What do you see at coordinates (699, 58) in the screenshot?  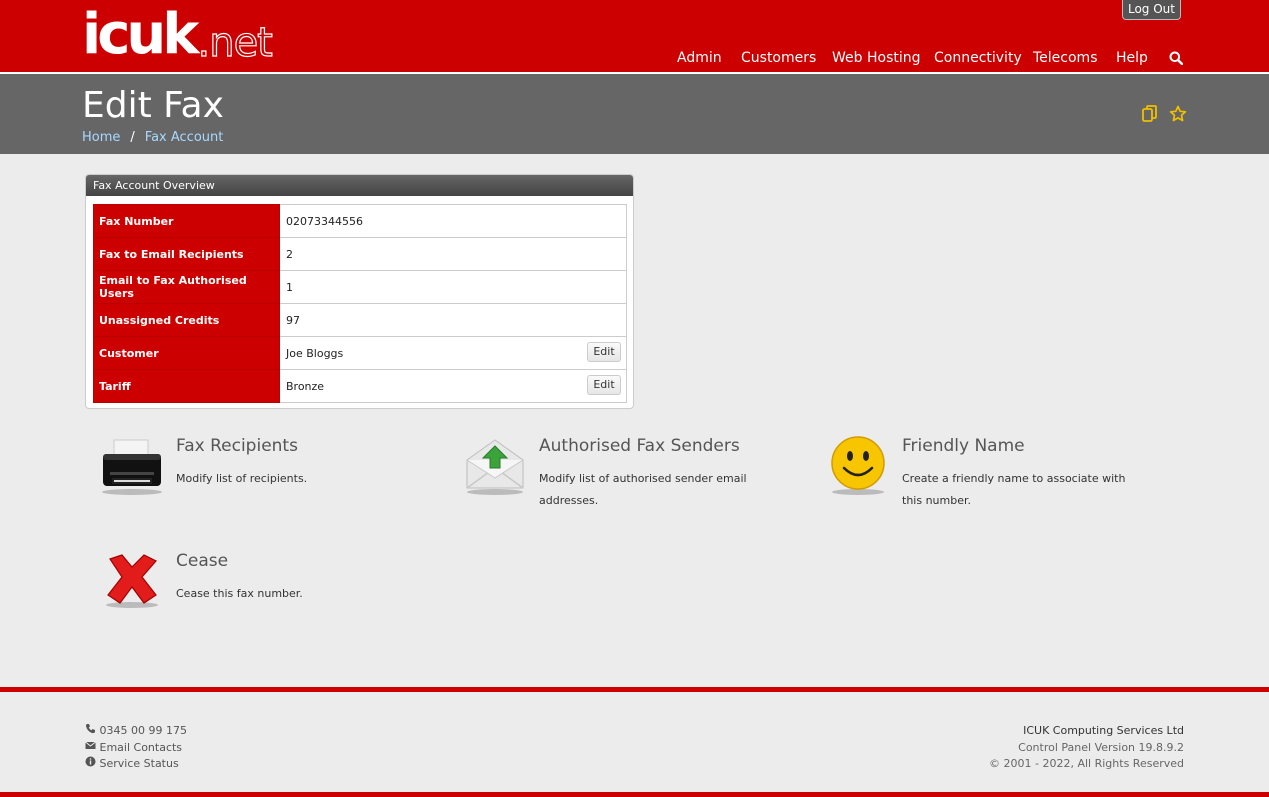 I see `nav-admin: Admin` at bounding box center [699, 58].